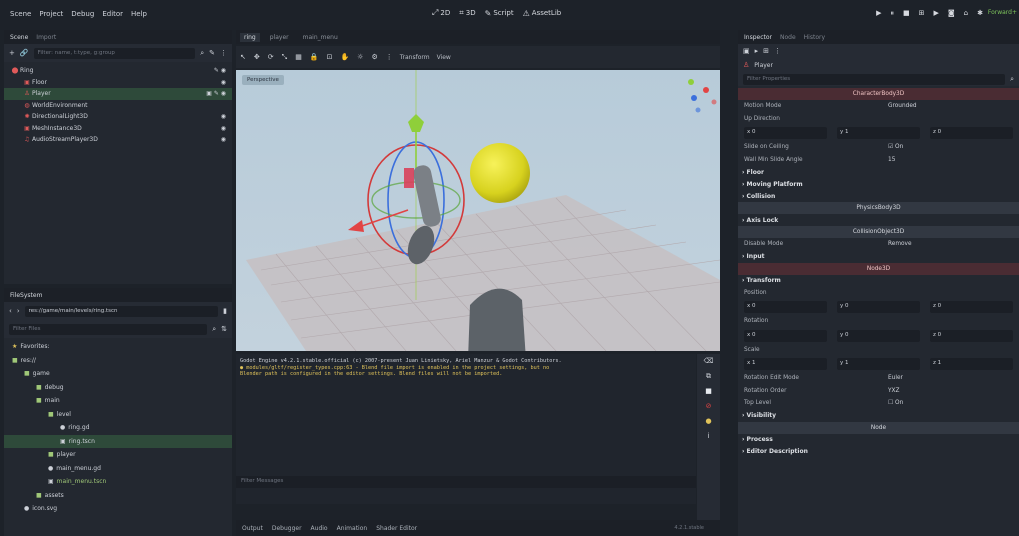 This screenshot has width=1019, height=536. I want to click on run-control-7-icon: ✱, so click(980, 13).